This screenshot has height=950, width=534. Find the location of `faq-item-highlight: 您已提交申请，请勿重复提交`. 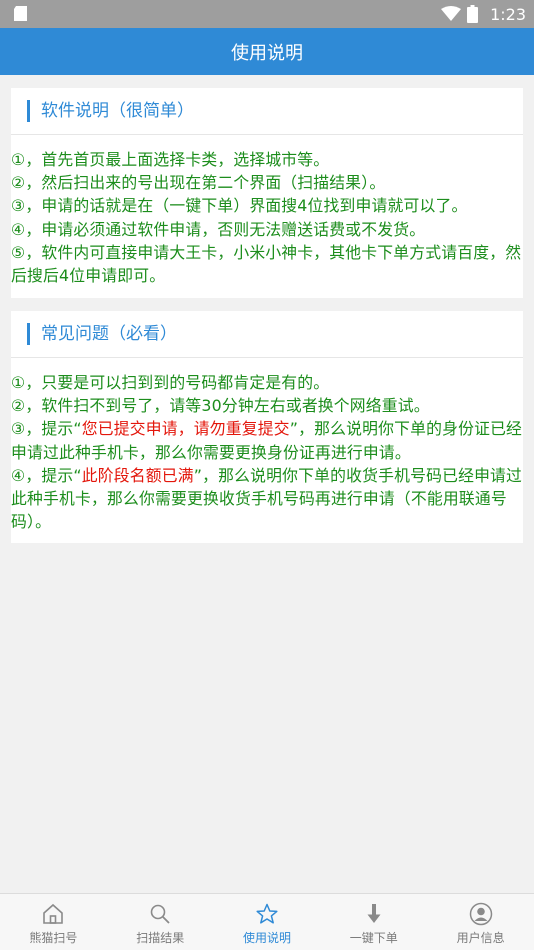

faq-item-highlight: 您已提交申请，请勿重复提交 is located at coordinates (185, 429).